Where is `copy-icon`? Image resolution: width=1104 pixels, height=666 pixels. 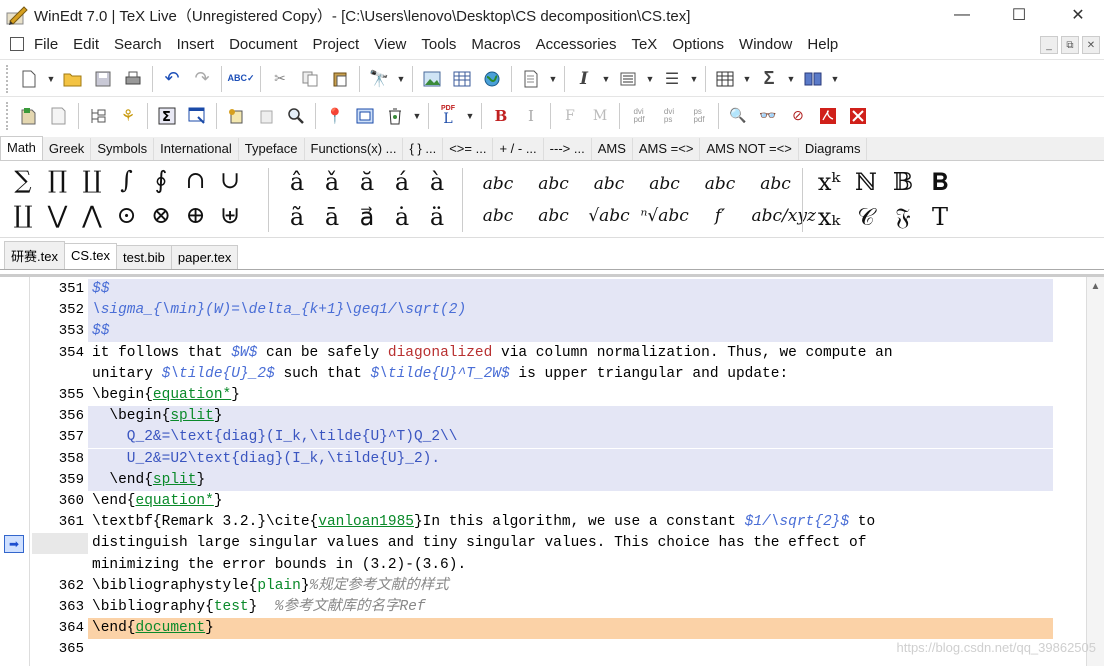
copy-icon is located at coordinates (310, 79).